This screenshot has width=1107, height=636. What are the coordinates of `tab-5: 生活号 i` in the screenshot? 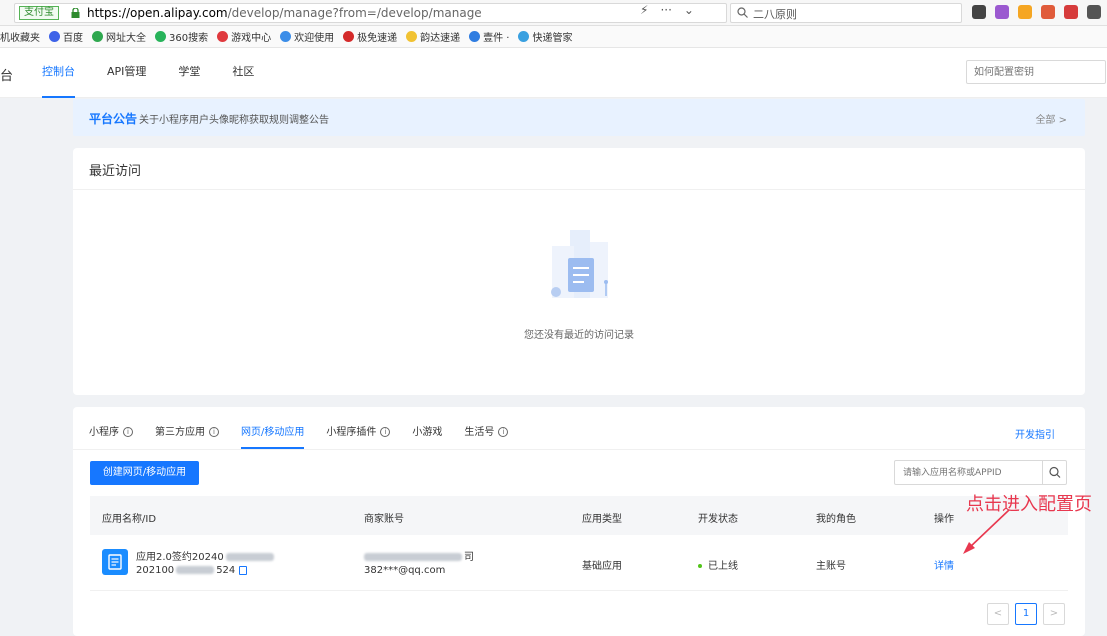 It's located at (486, 428).